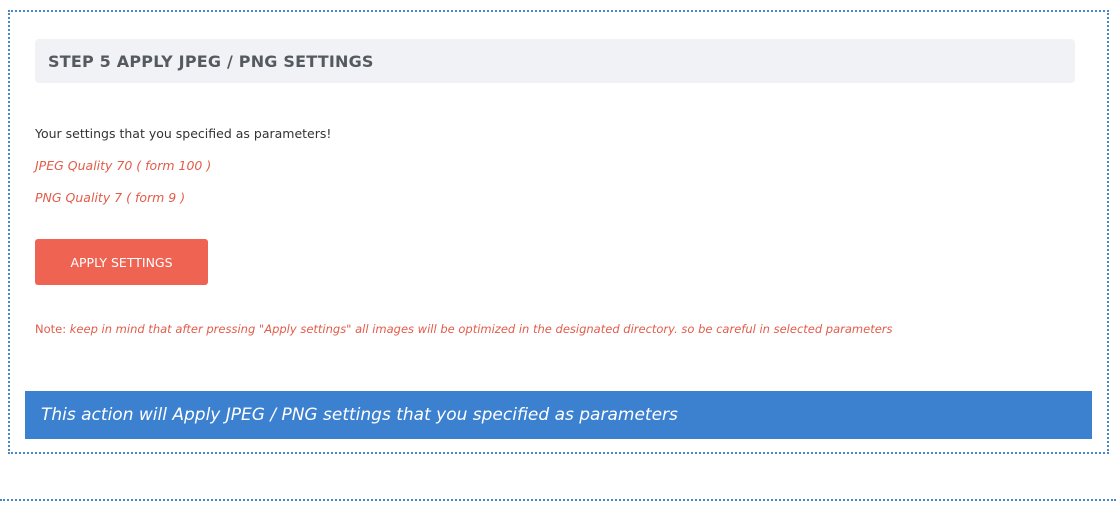 Image resolution: width=1116 pixels, height=524 pixels. What do you see at coordinates (555, 61) in the screenshot?
I see `step-header: STEP 5 APPLY JPEG / PNG SETTINGS` at bounding box center [555, 61].